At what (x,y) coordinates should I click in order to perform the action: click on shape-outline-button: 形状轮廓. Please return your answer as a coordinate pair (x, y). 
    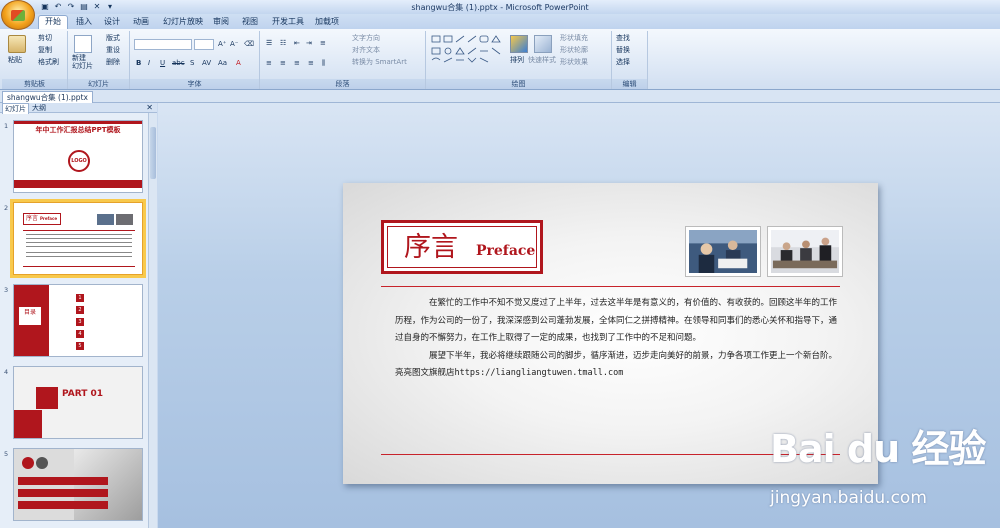
    Looking at the image, I should click on (574, 50).